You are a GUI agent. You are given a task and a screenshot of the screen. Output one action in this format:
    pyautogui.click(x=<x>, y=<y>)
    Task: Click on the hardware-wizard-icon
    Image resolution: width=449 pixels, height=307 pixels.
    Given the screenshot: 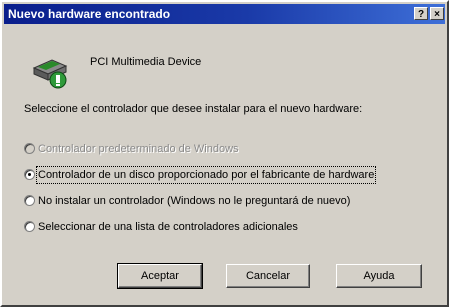 What is the action you would take?
    pyautogui.click(x=50, y=74)
    